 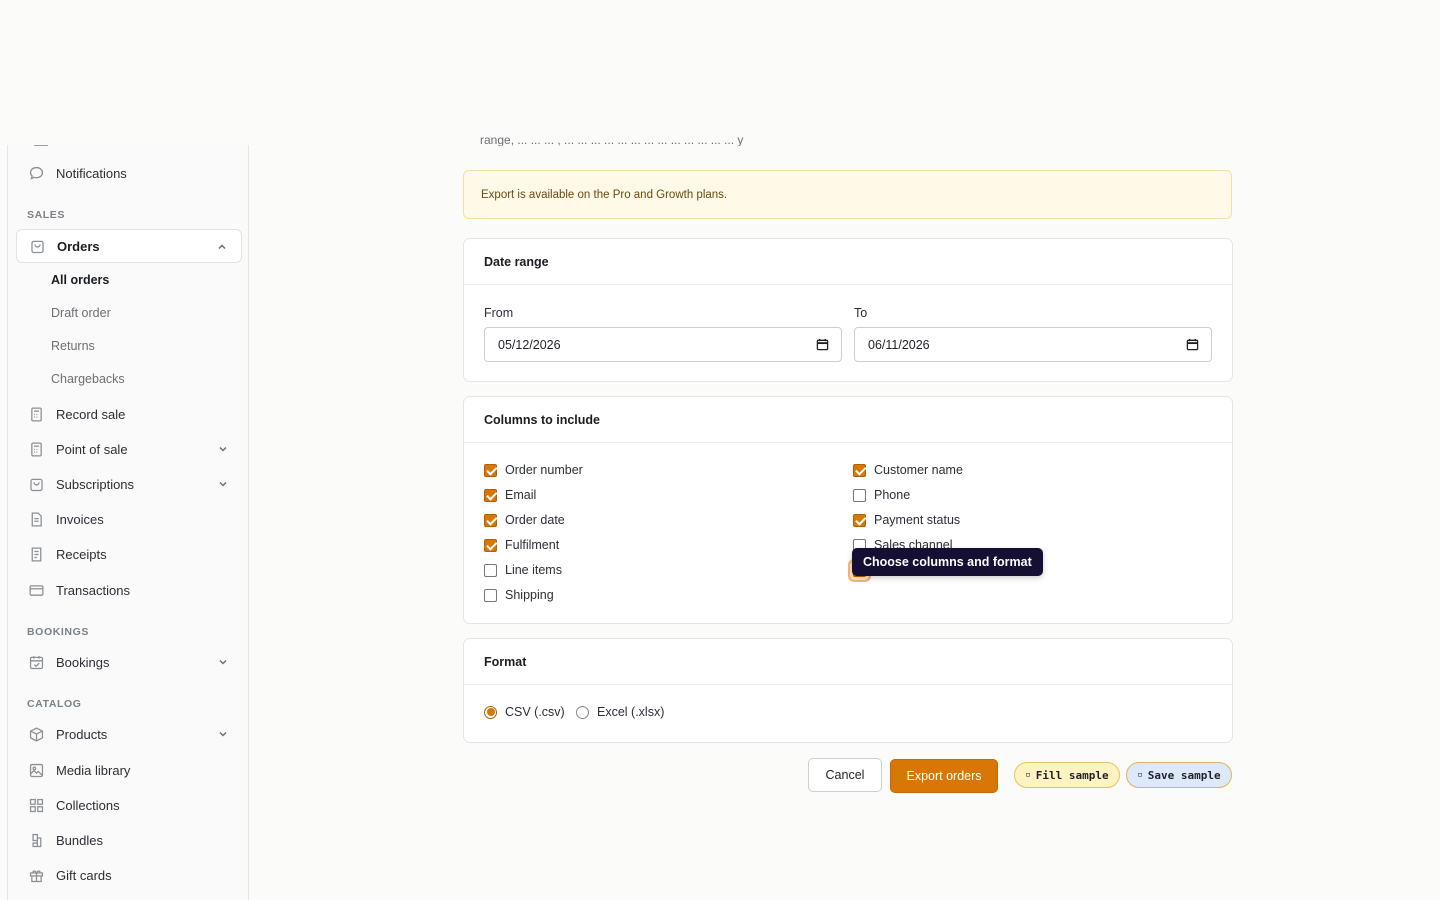 What do you see at coordinates (92, 449) in the screenshot?
I see `sidebar-item-label: Point of sale` at bounding box center [92, 449].